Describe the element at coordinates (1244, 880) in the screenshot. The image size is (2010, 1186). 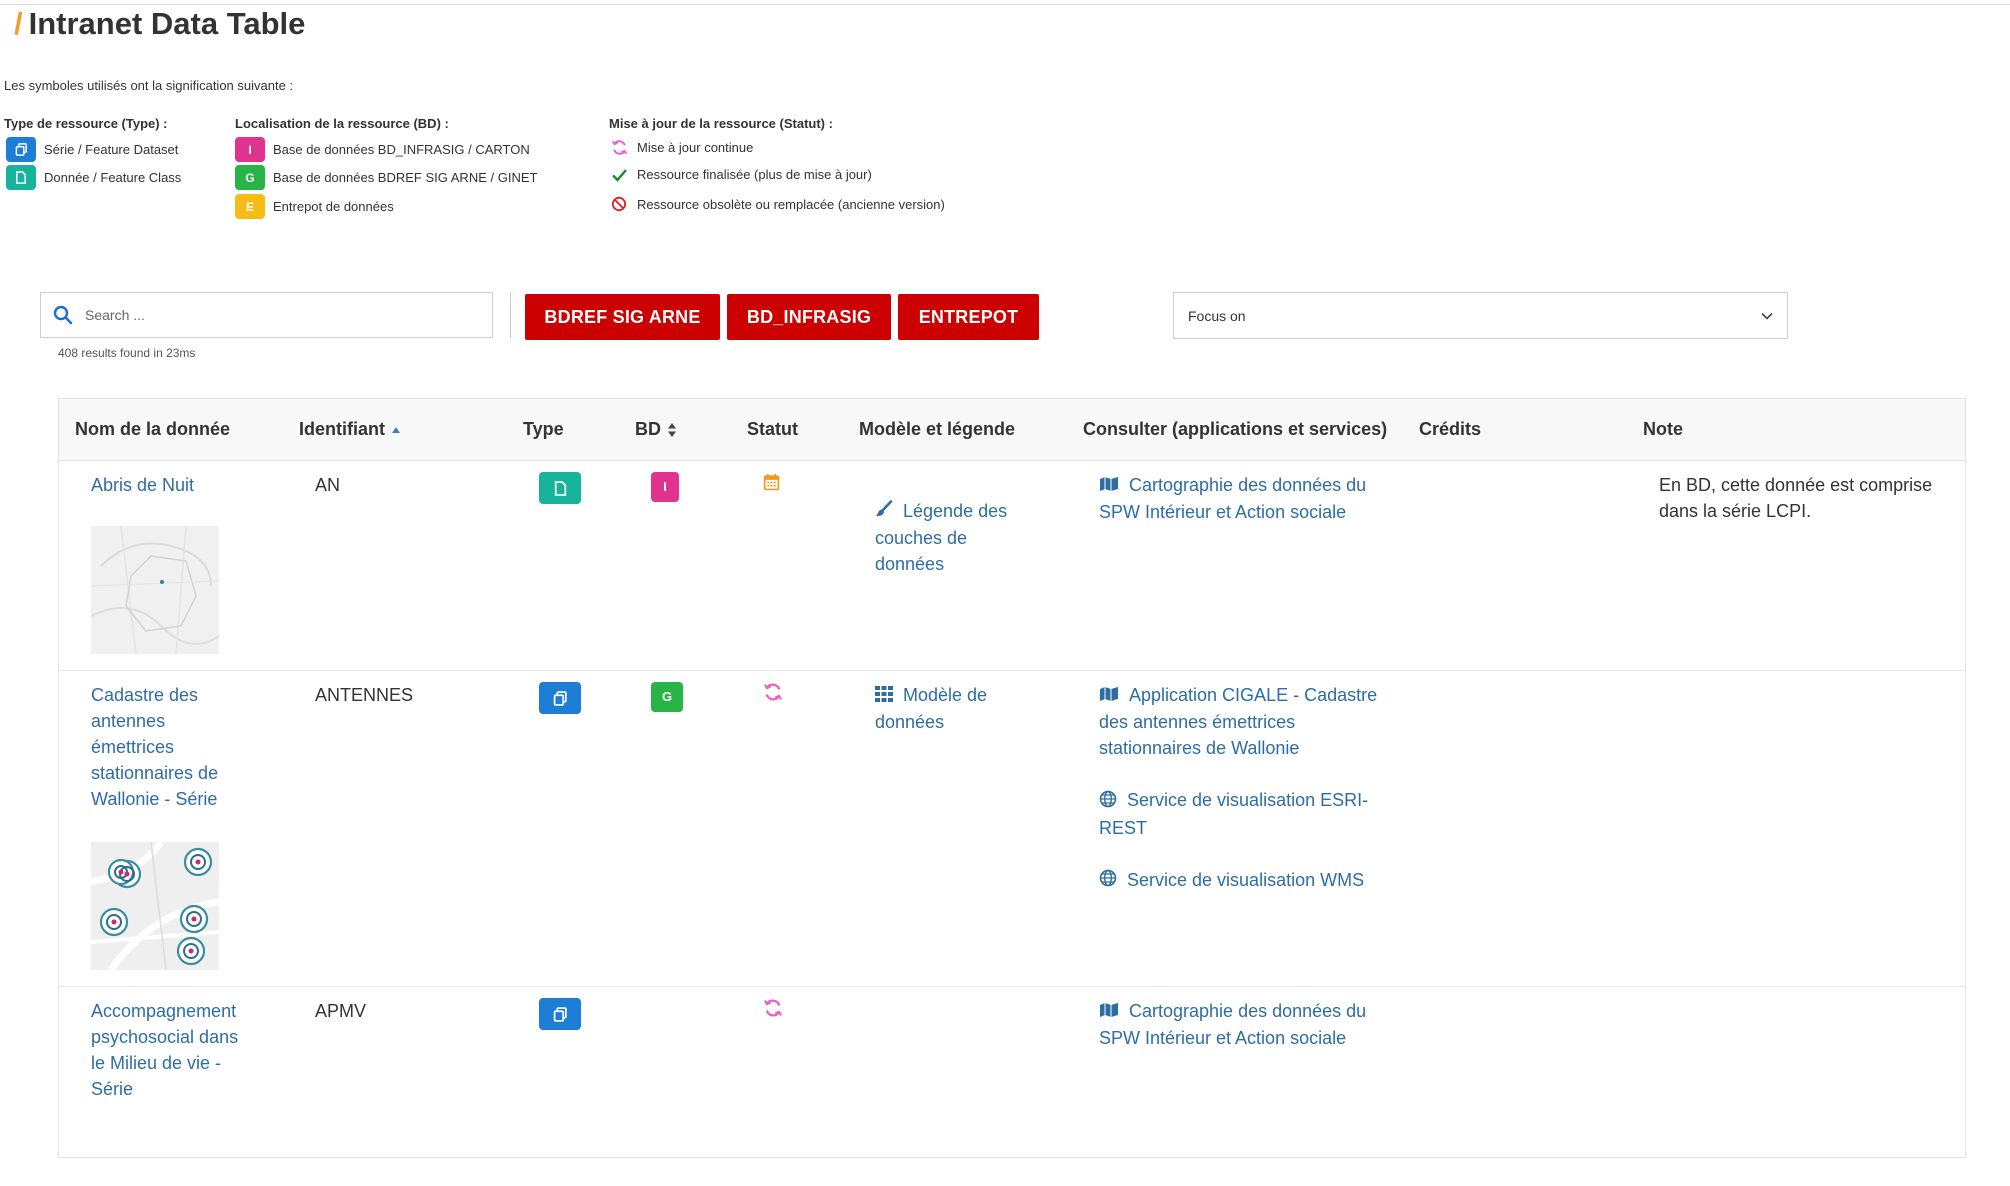
I see `row-service-link: Service de visualisation WMS` at that location.